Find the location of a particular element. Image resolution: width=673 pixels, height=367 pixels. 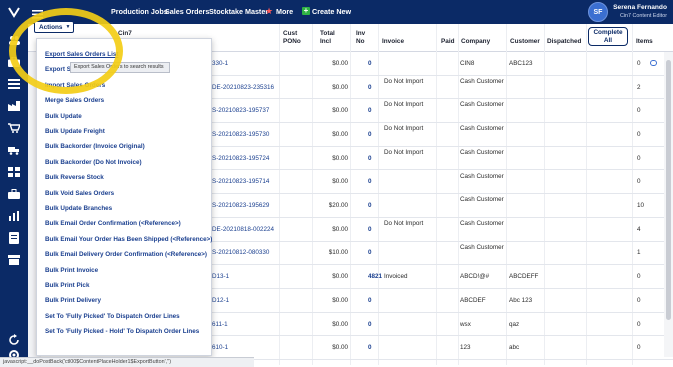

sales-order-link: S-20210823-195724 is located at coordinates (240, 159).